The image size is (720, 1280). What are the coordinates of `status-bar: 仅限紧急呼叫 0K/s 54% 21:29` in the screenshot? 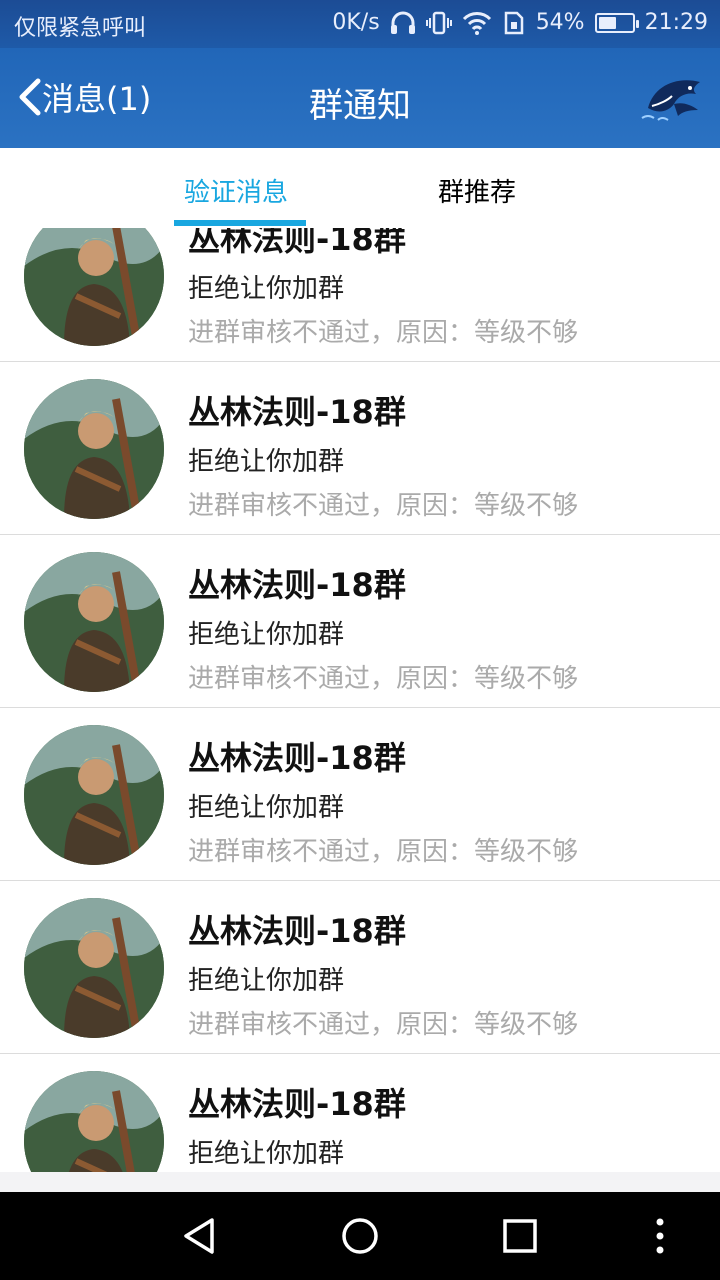 It's located at (360, 24).